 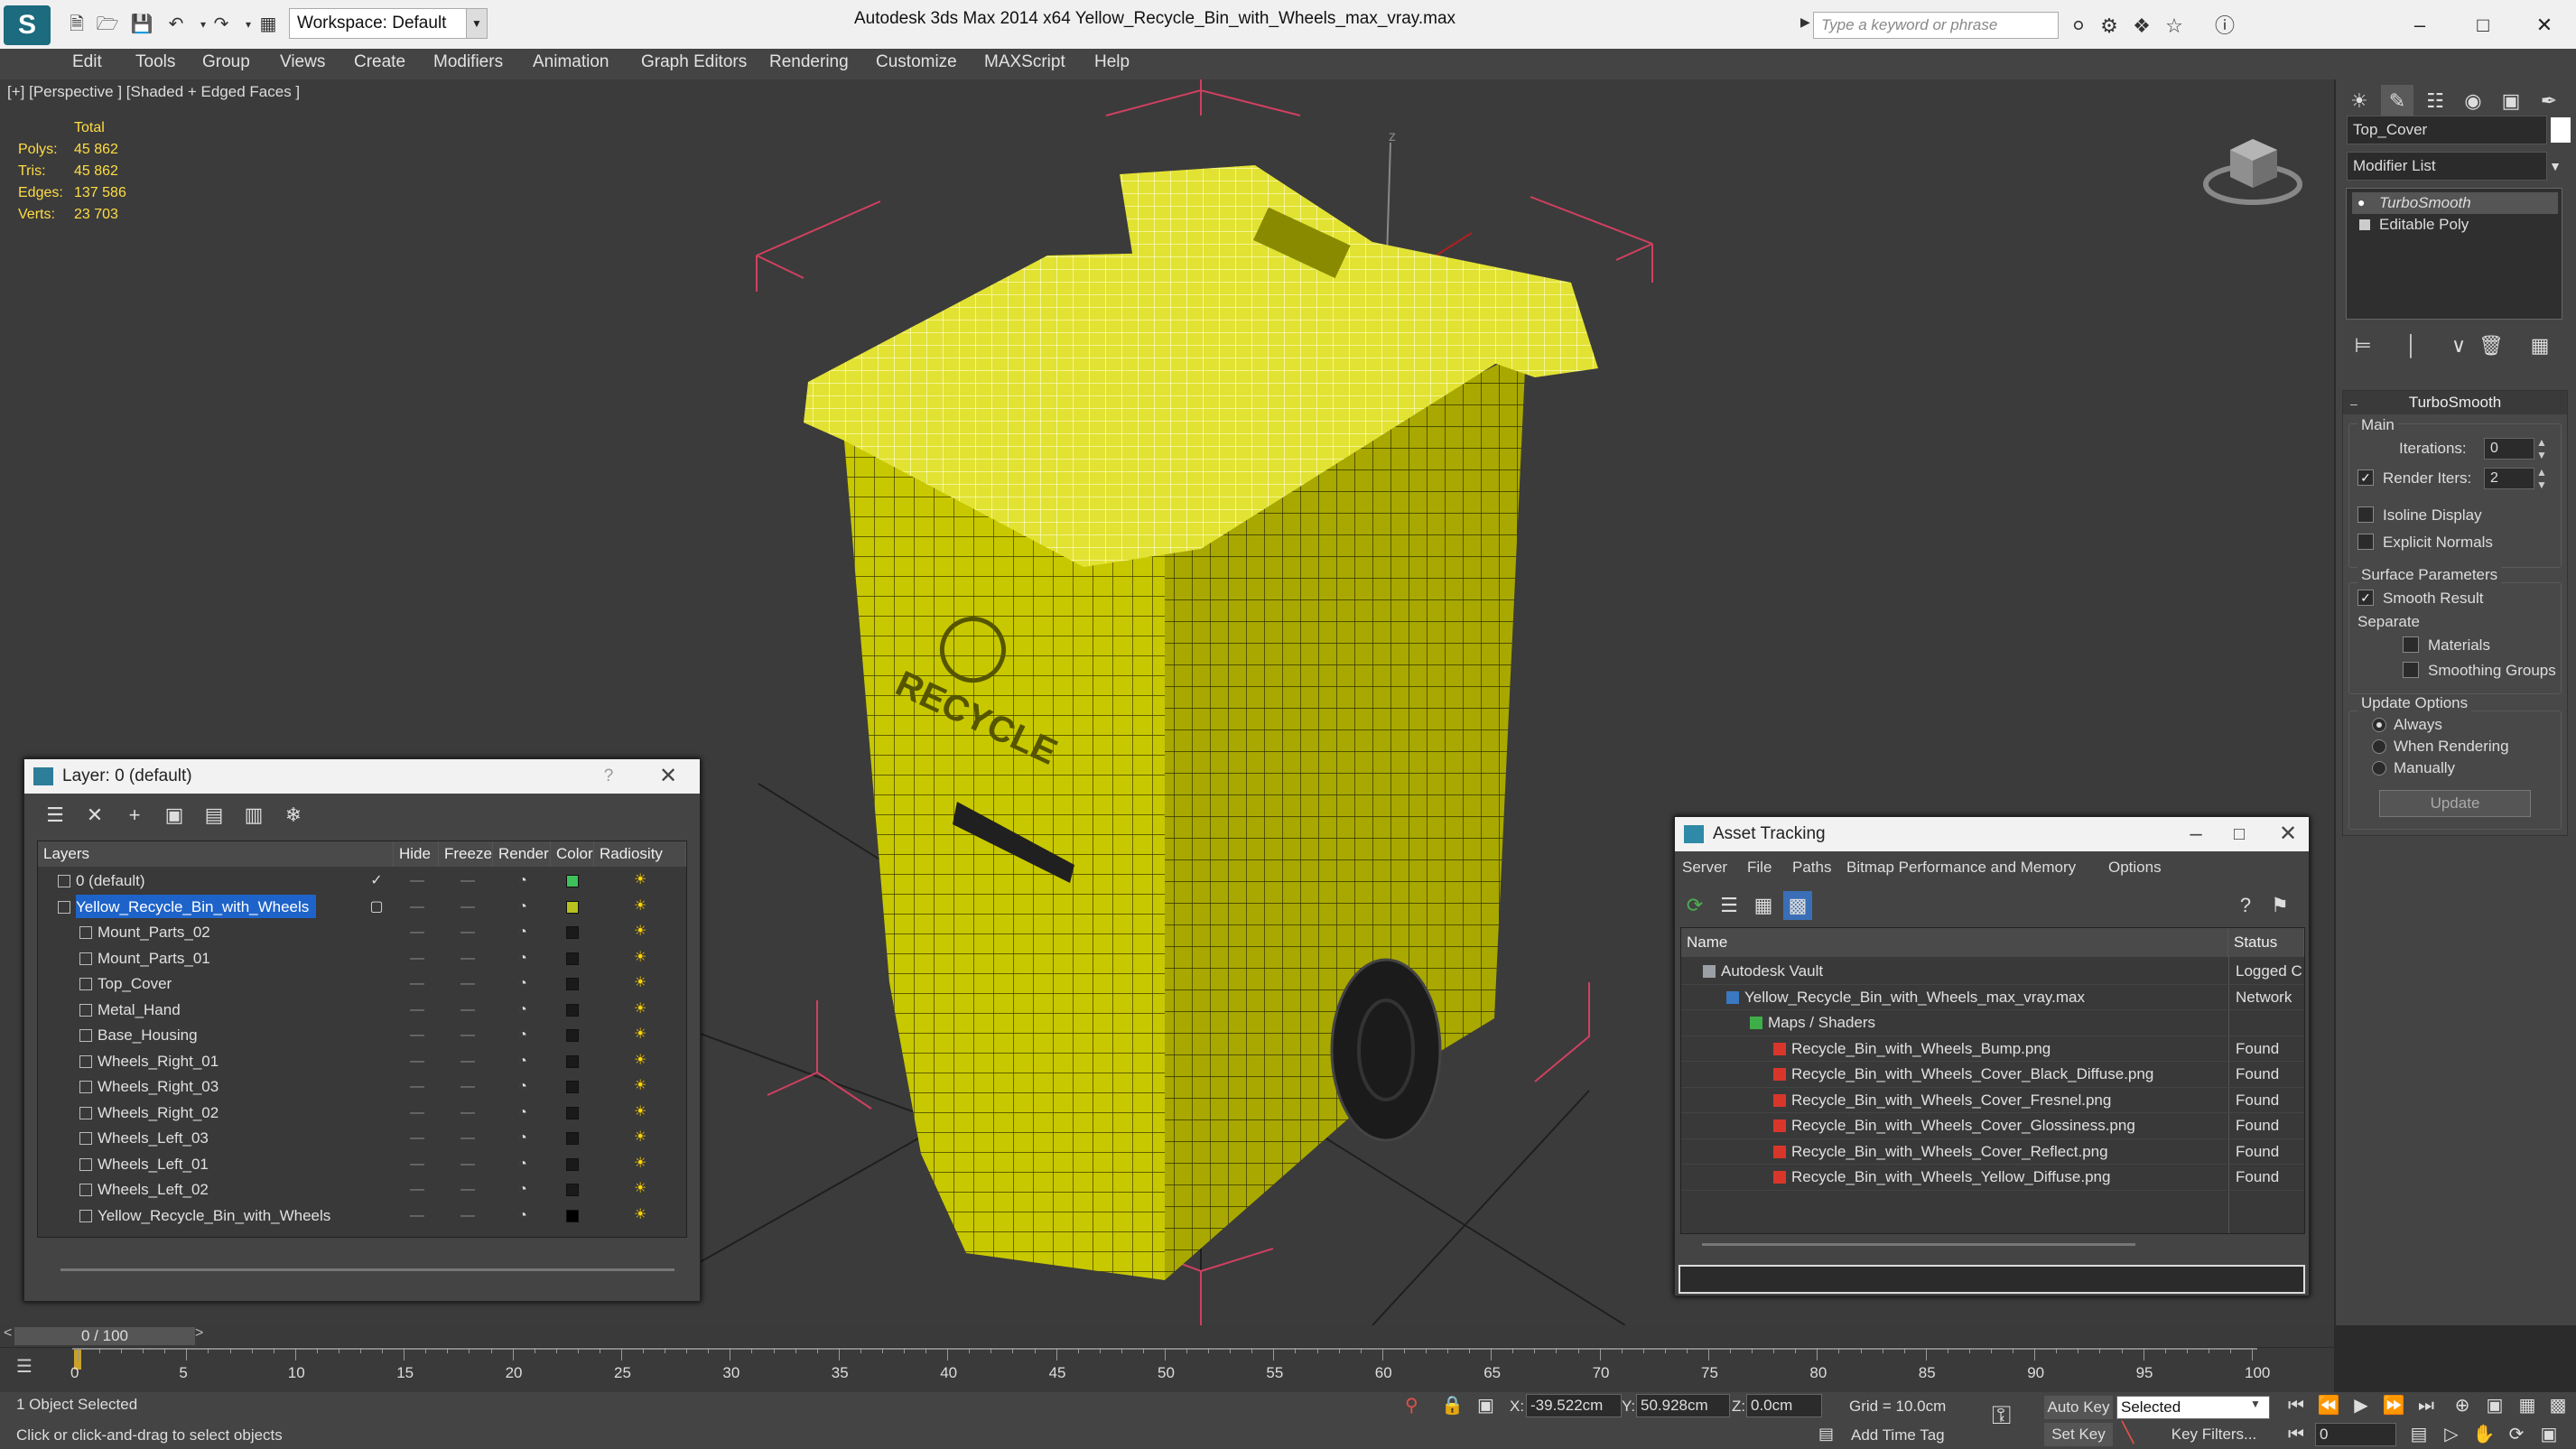 I want to click on key-selection-dropdown: Selected, so click(x=2193, y=1407).